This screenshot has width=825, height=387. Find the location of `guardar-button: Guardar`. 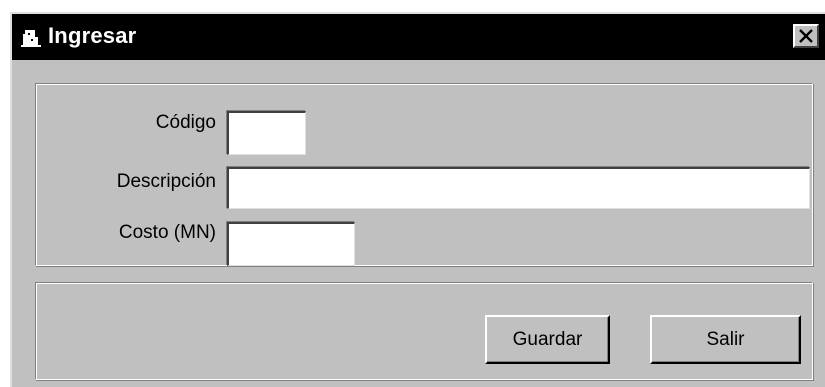

guardar-button: Guardar is located at coordinates (547, 339).